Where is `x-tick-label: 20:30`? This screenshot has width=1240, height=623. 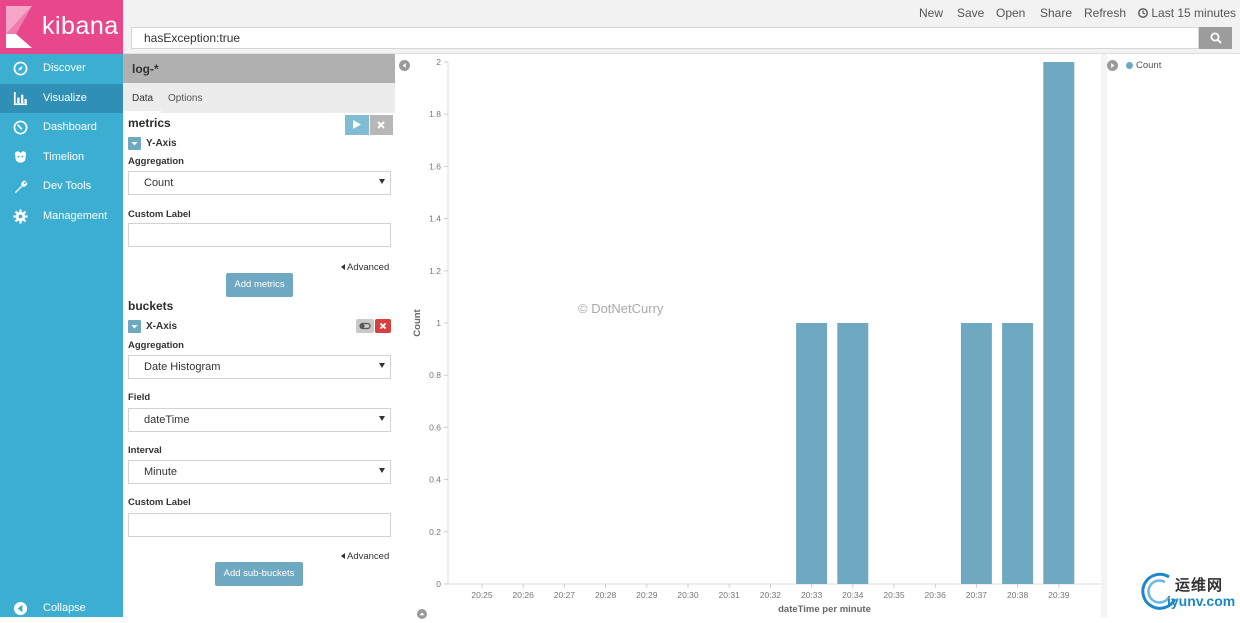
x-tick-label: 20:30 is located at coordinates (688, 595).